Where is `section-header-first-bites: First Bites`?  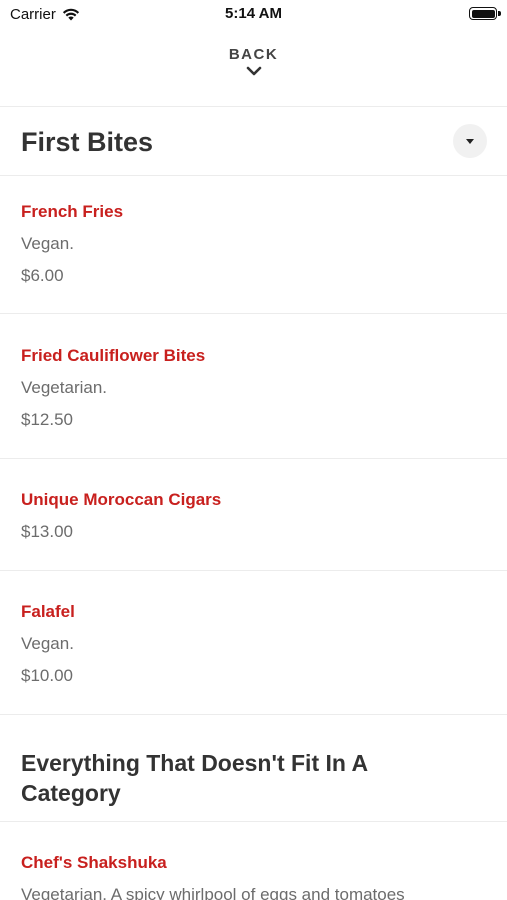
section-header-first-bites: First Bites is located at coordinates (253, 141).